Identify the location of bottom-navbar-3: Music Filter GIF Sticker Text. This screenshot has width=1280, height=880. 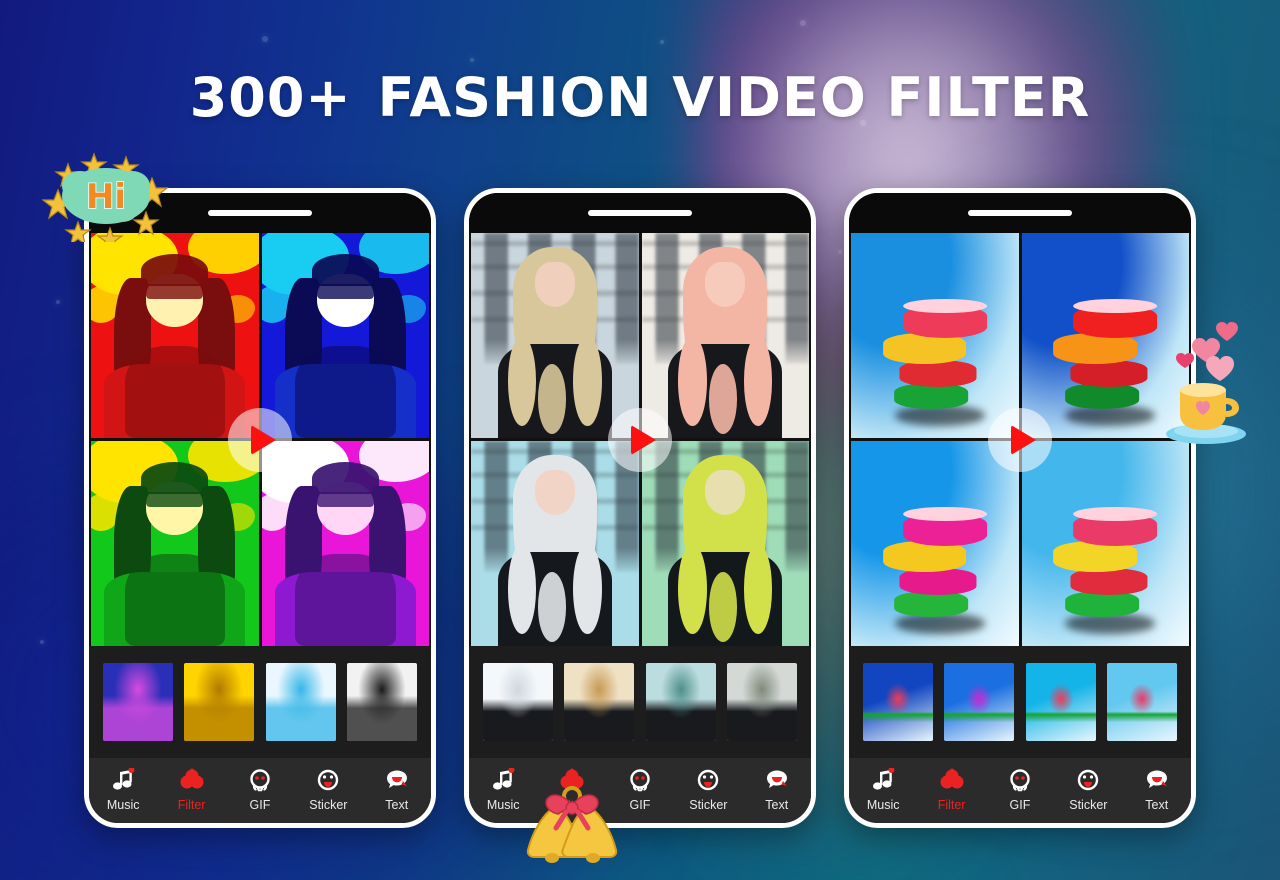
(1020, 790).